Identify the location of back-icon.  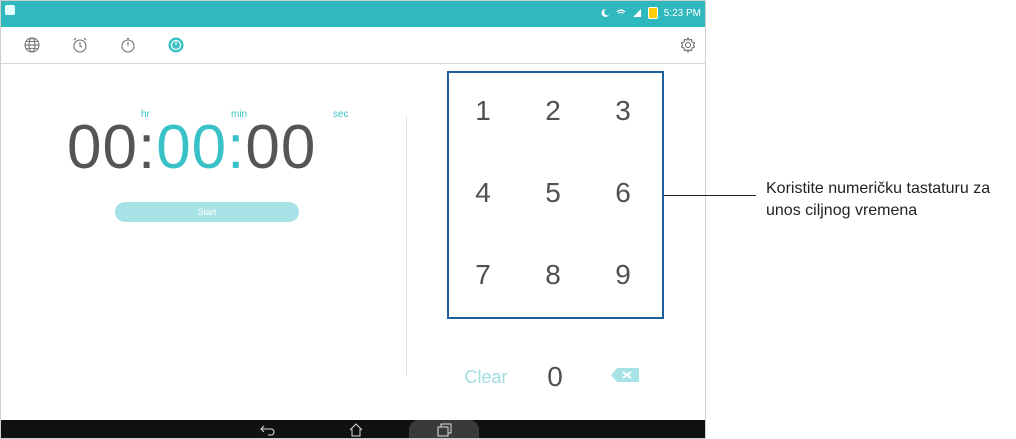
(268, 430).